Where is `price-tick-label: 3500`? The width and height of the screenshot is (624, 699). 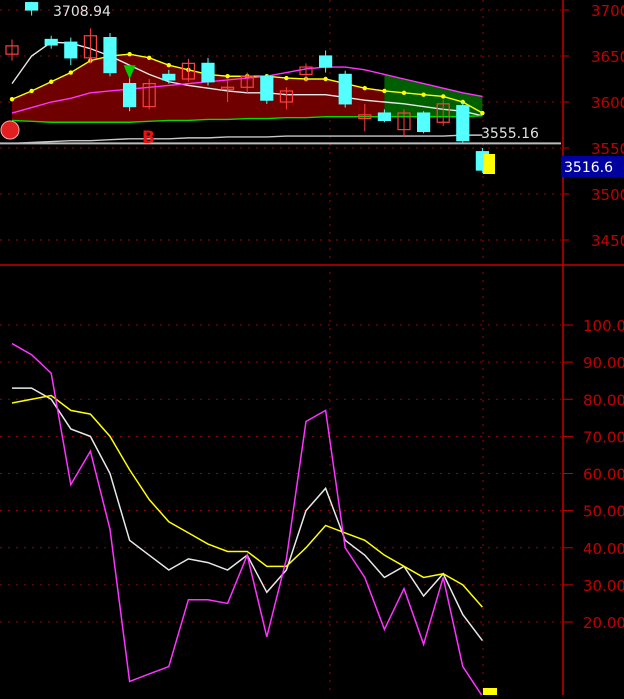
price-tick-label: 3500 is located at coordinates (607, 195).